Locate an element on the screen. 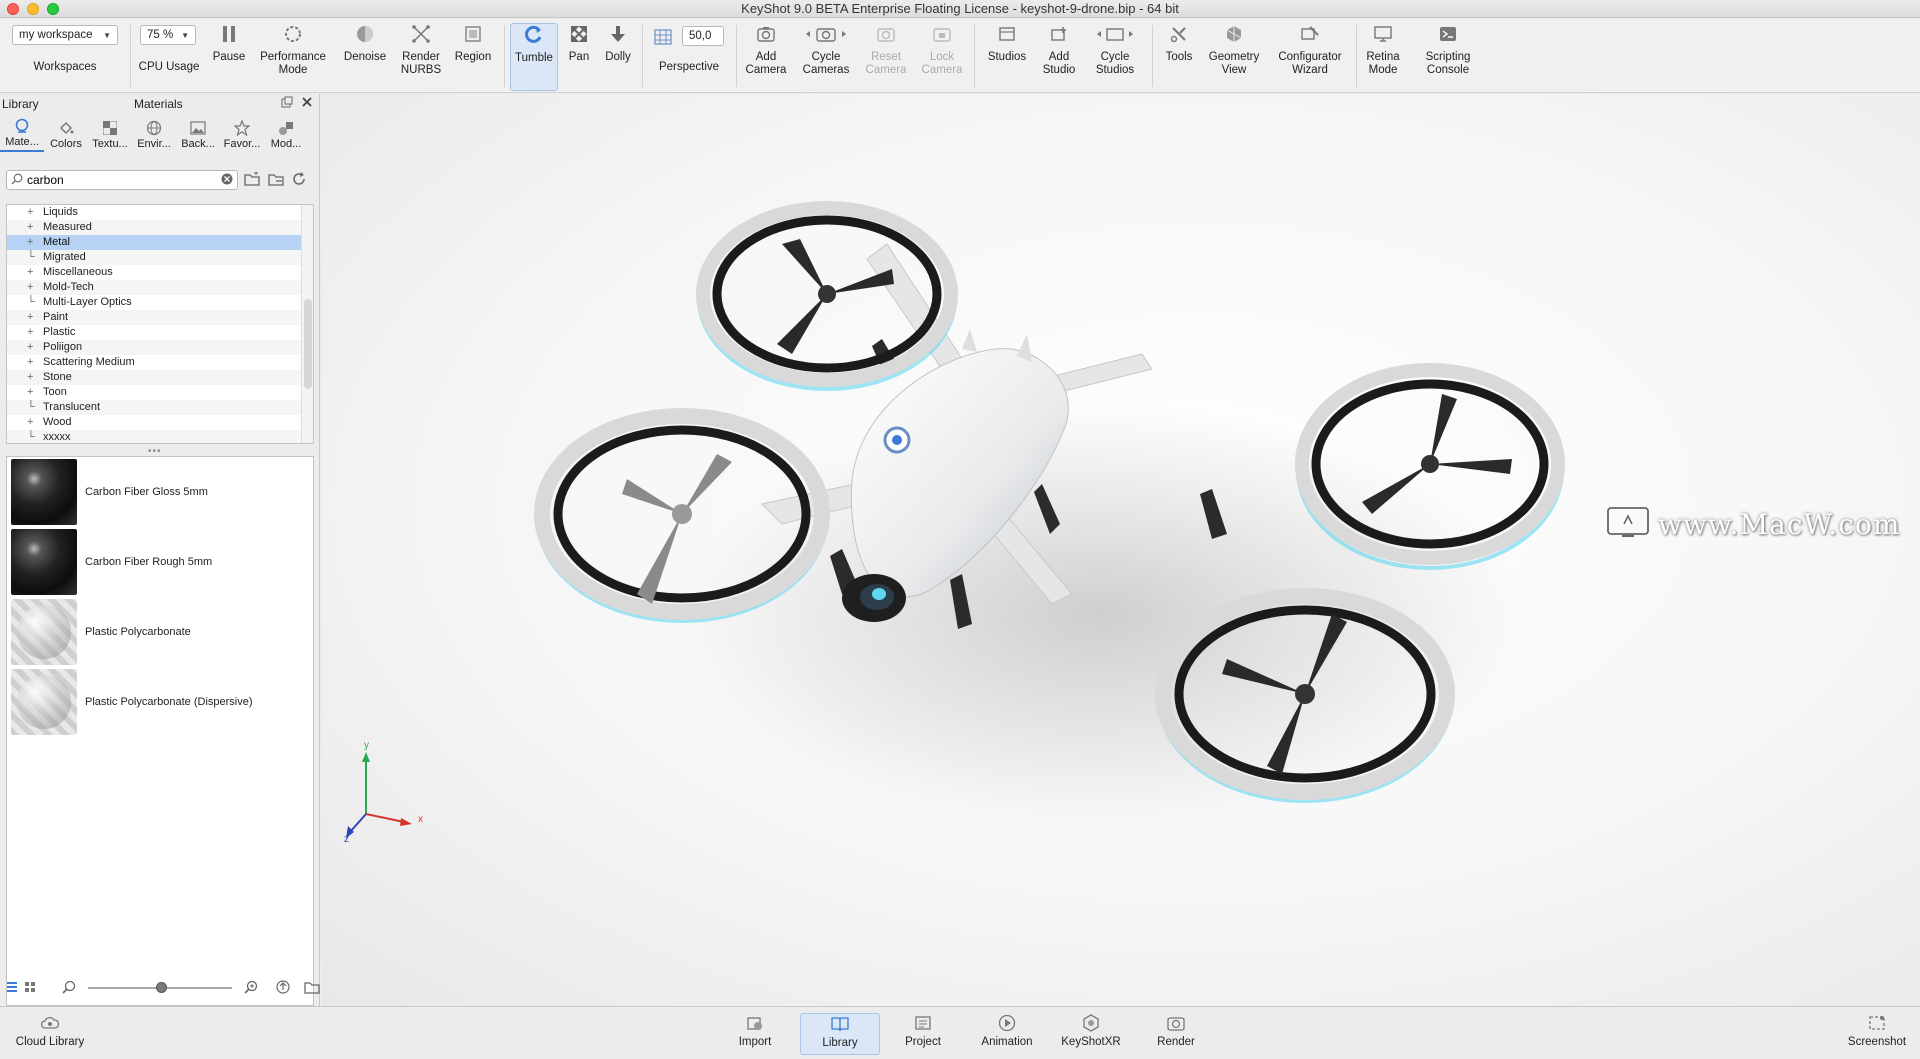 Image resolution: width=1920 pixels, height=1059 pixels. field-of-view-input: 50,0 is located at coordinates (703, 36).